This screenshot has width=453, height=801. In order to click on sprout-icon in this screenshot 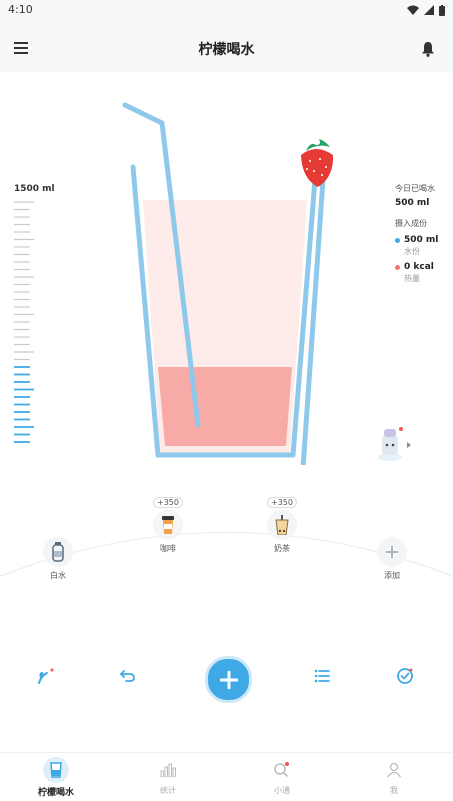, I will do `click(46, 676)`.